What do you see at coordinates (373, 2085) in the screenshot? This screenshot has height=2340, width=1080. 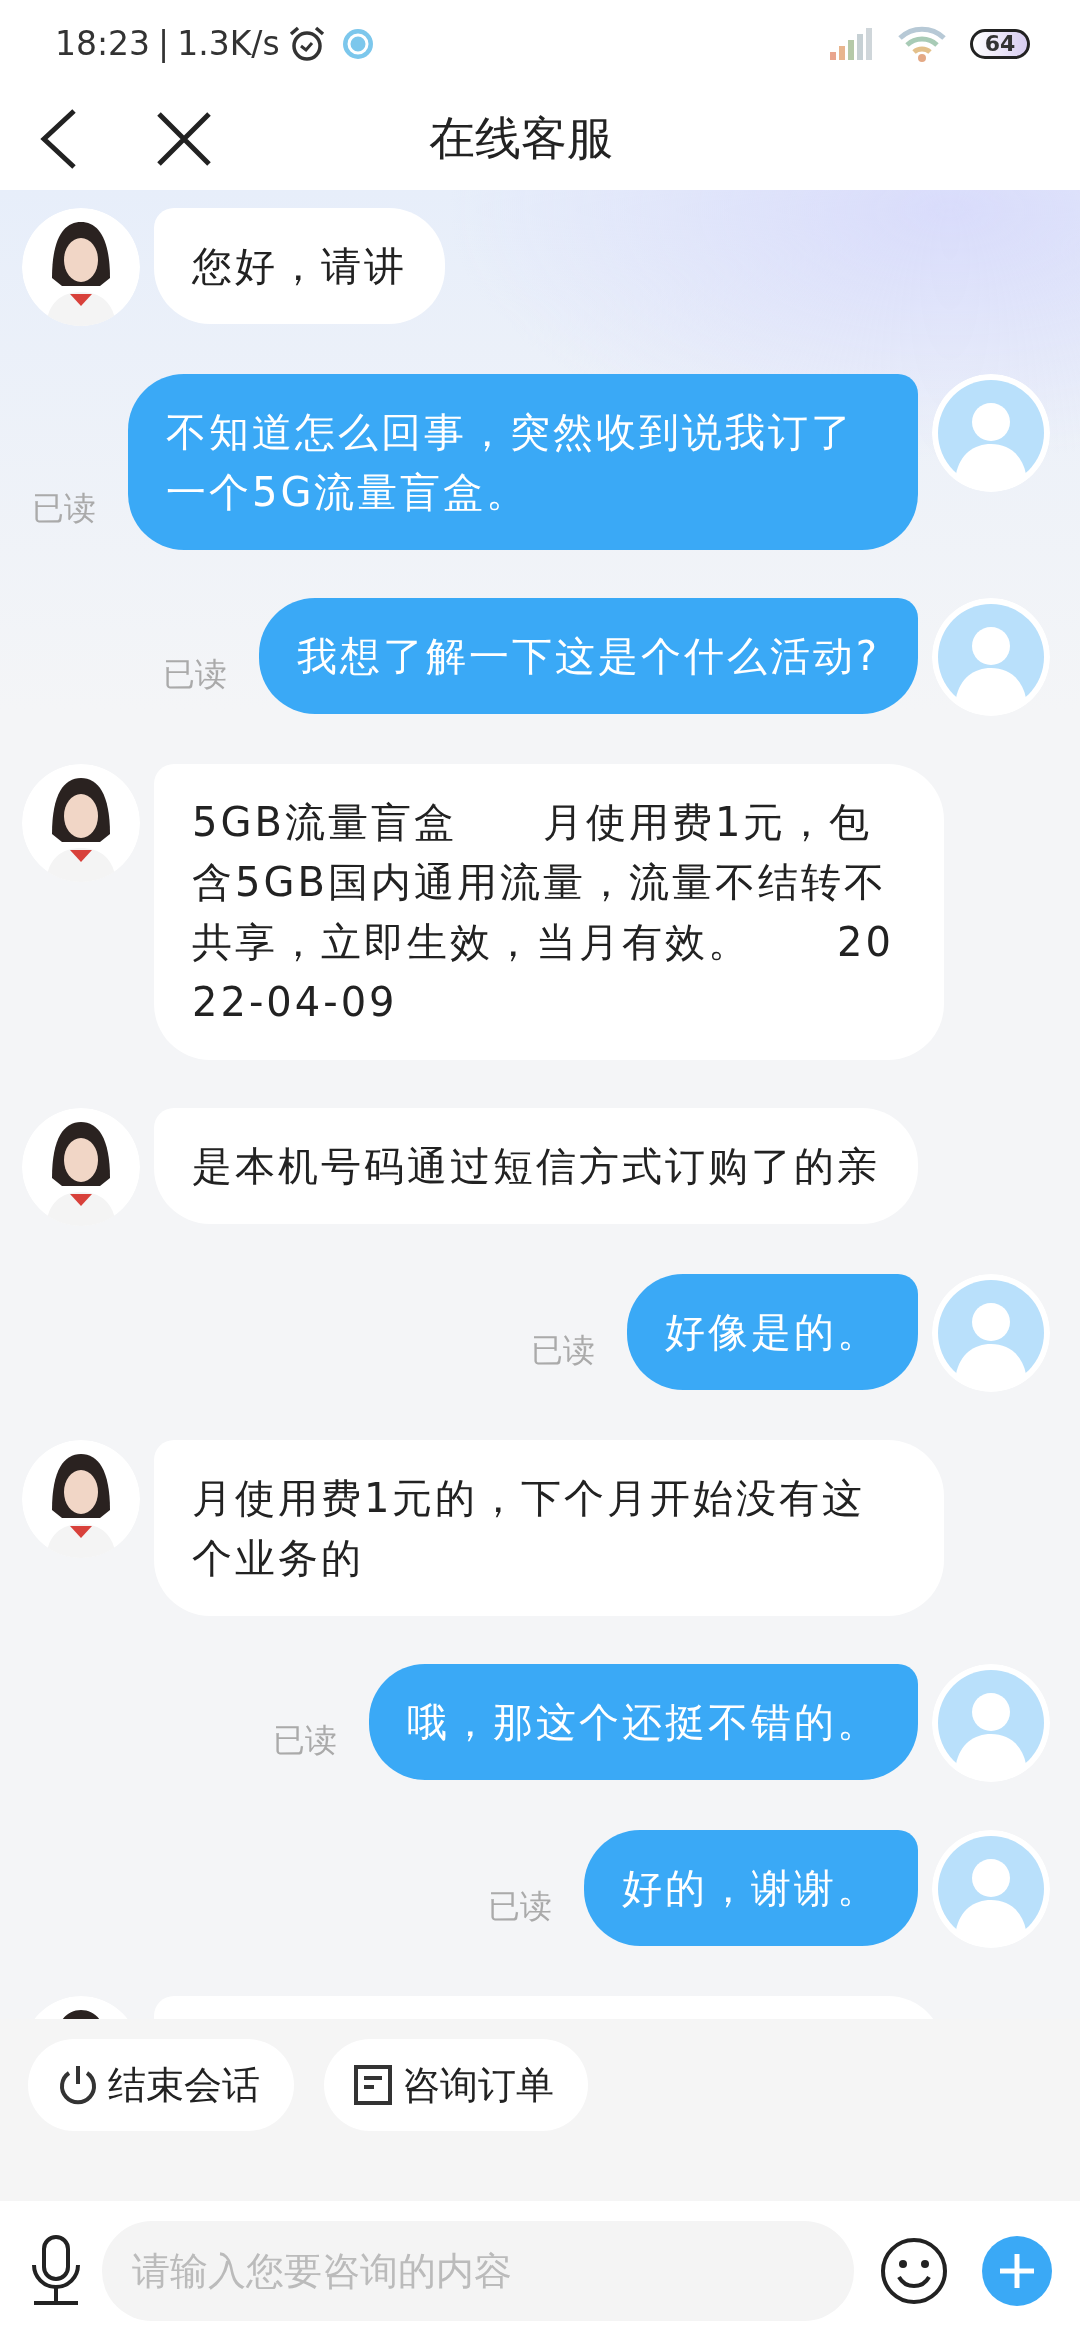 I see `document-icon` at bounding box center [373, 2085].